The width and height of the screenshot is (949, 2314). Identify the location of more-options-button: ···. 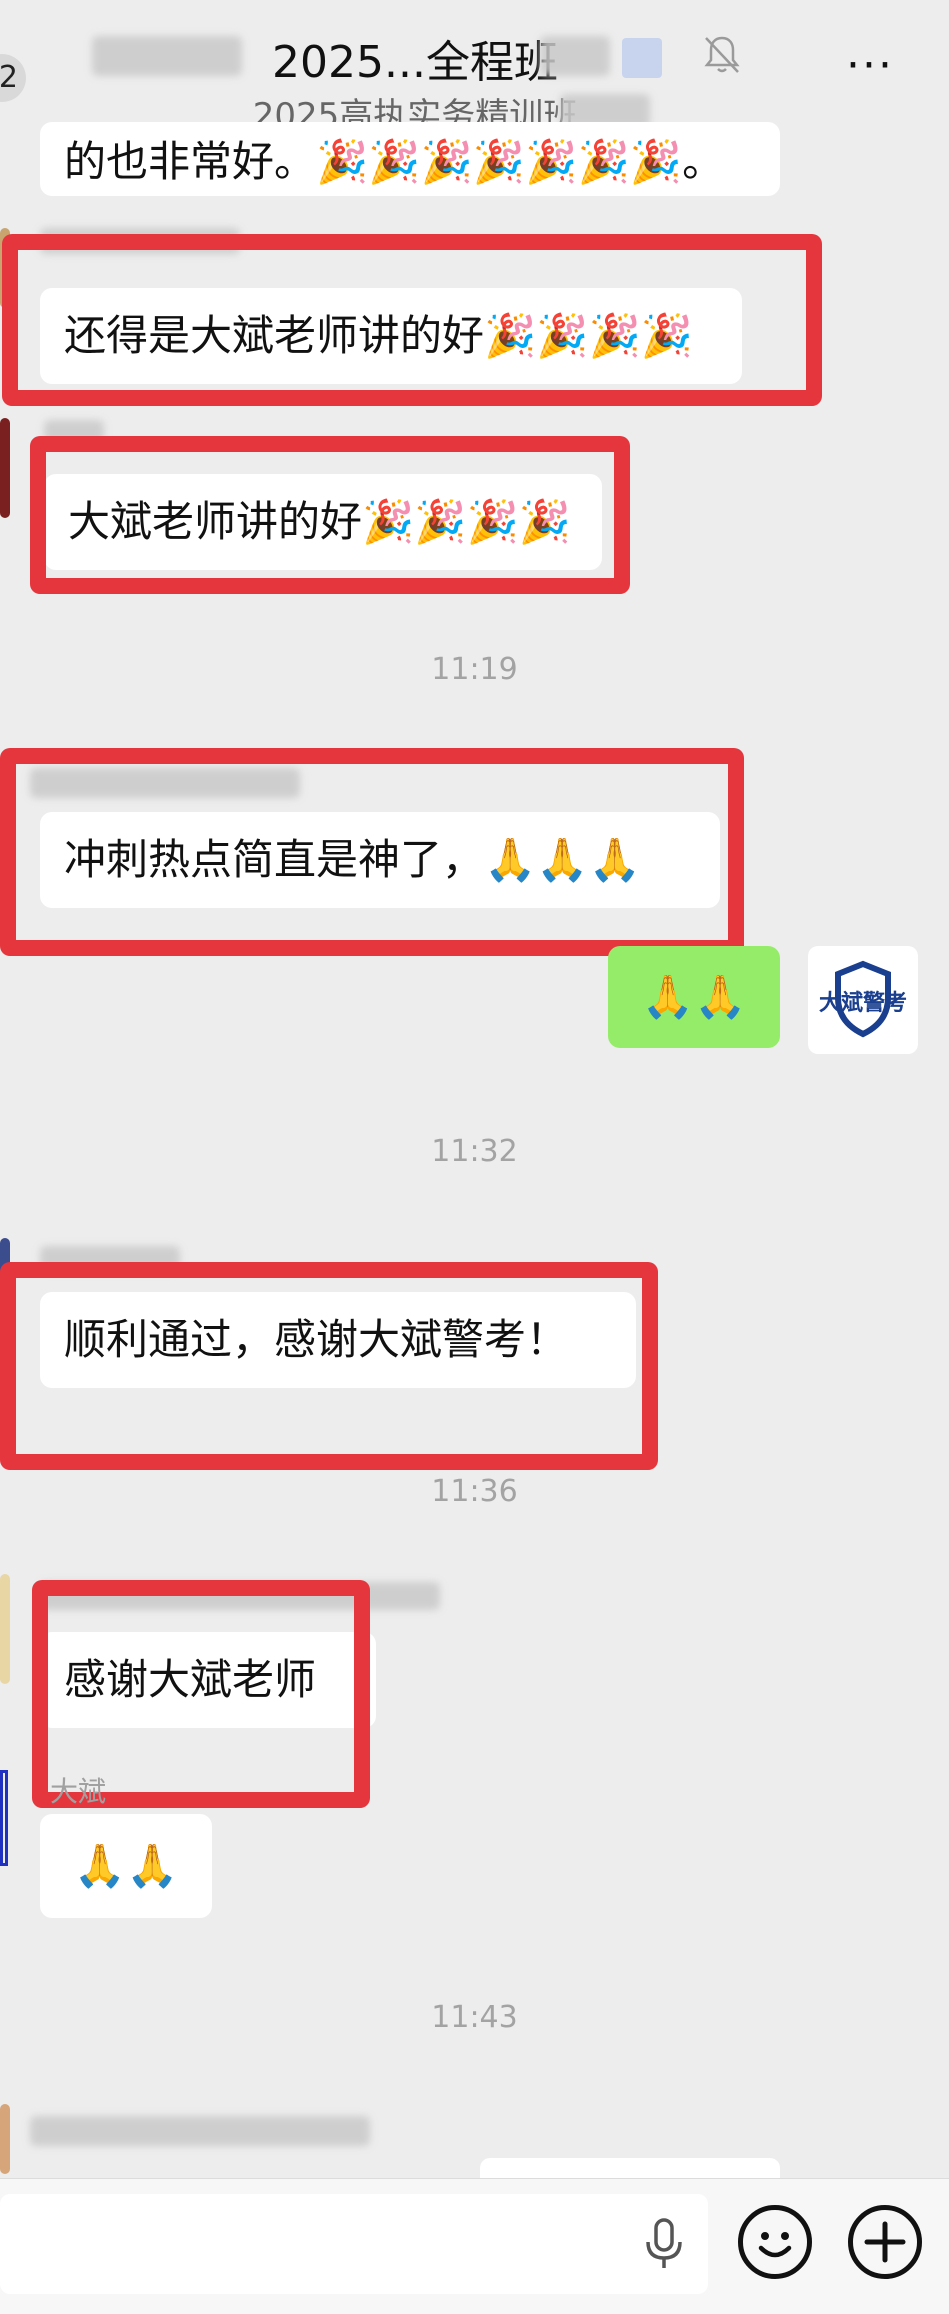
(870, 65).